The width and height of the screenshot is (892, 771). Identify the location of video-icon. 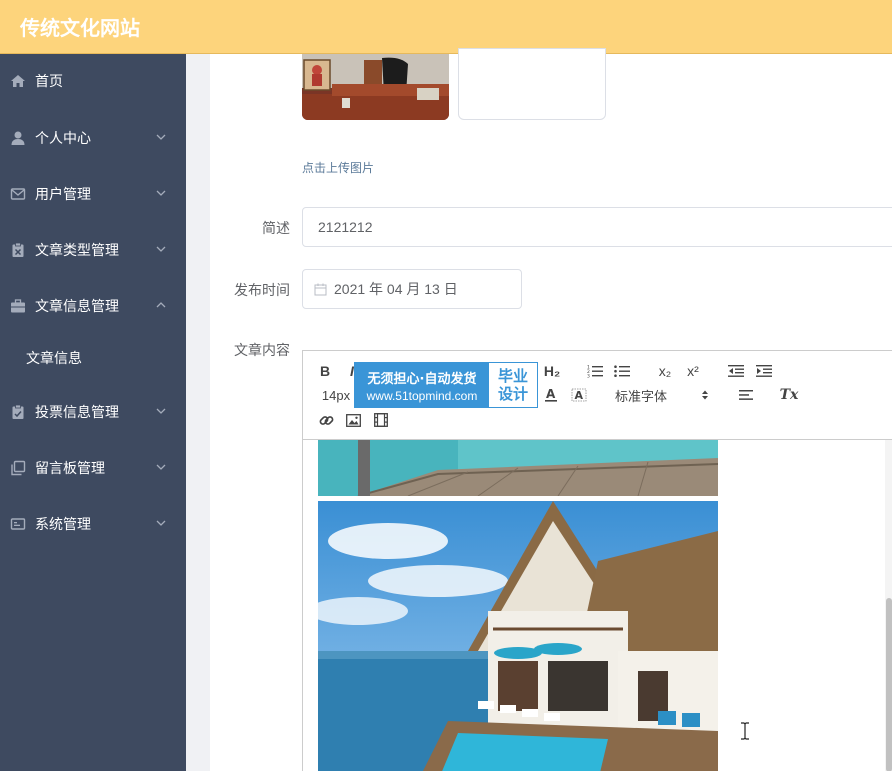
(381, 420).